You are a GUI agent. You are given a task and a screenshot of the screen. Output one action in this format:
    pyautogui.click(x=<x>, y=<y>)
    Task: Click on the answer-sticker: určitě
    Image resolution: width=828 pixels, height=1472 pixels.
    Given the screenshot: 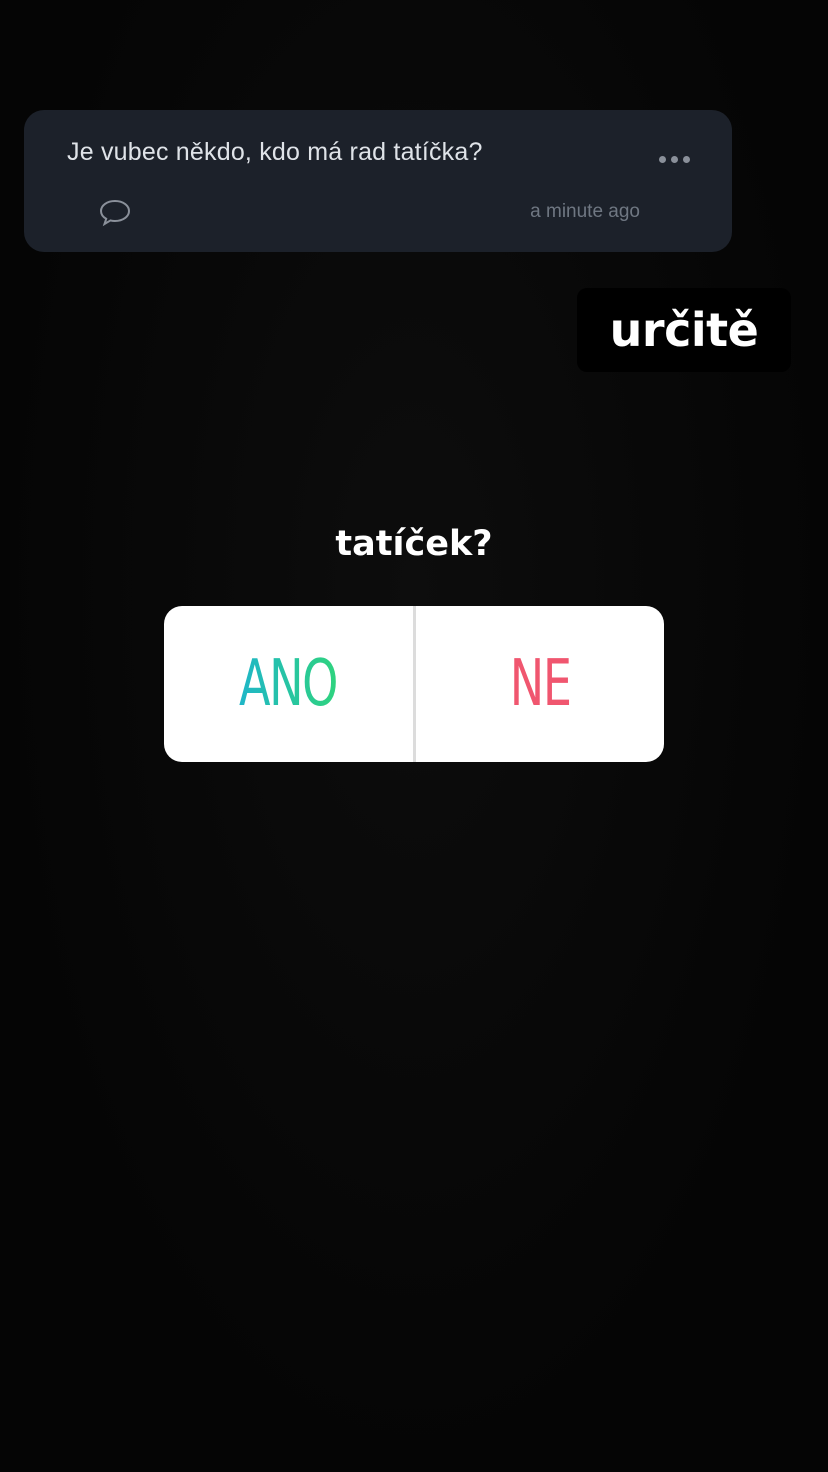 What is the action you would take?
    pyautogui.click(x=684, y=330)
    